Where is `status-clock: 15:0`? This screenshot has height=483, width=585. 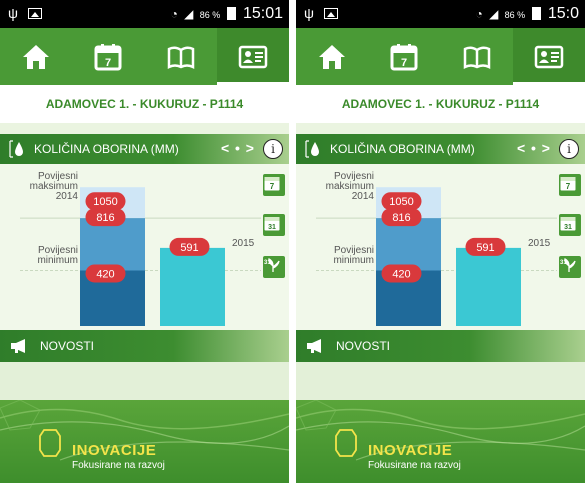 status-clock: 15:0 is located at coordinates (563, 13).